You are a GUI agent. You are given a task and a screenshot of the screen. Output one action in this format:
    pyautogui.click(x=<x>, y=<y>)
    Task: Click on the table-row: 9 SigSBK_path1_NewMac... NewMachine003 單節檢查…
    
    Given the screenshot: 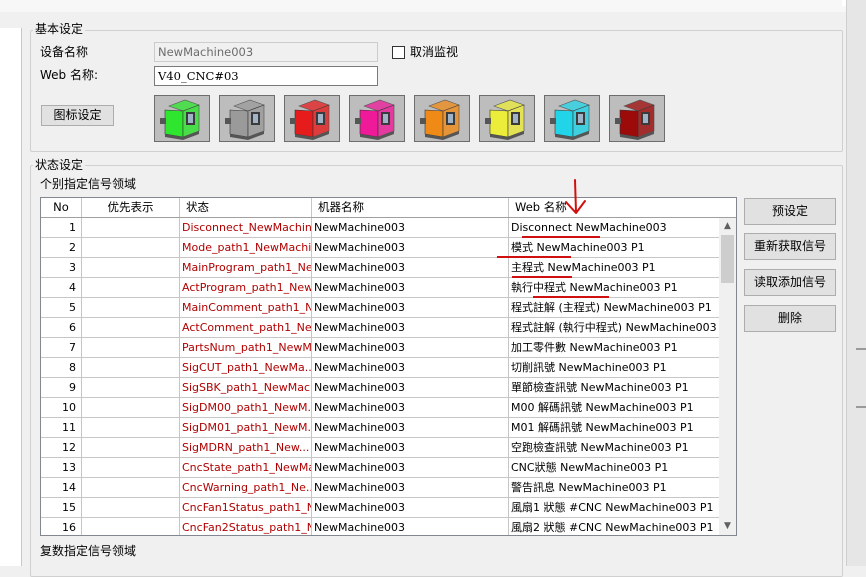 What is the action you would take?
    pyautogui.click(x=380, y=388)
    